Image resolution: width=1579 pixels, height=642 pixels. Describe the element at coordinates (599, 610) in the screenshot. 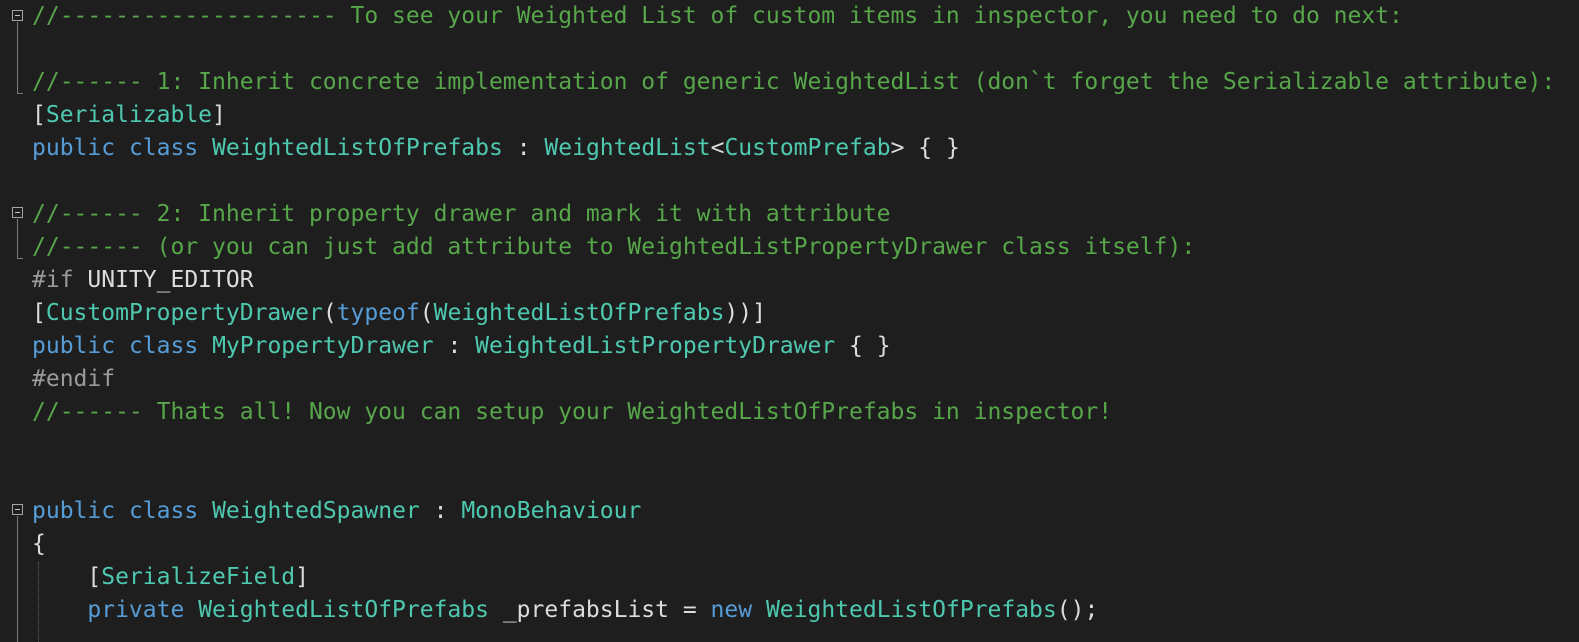

I see `code-token-plain: _prefabsList =` at that location.